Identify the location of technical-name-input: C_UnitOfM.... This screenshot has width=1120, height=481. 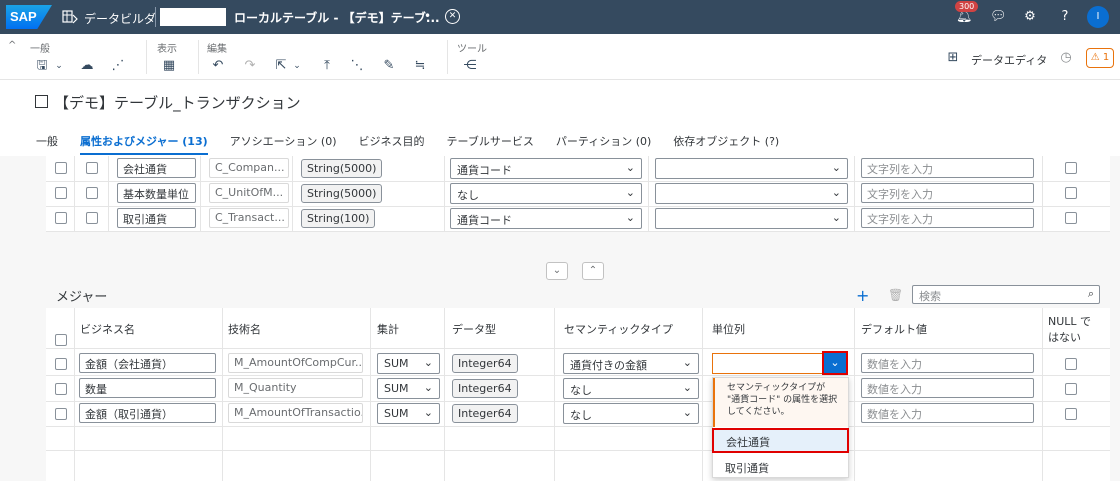
(249, 193).